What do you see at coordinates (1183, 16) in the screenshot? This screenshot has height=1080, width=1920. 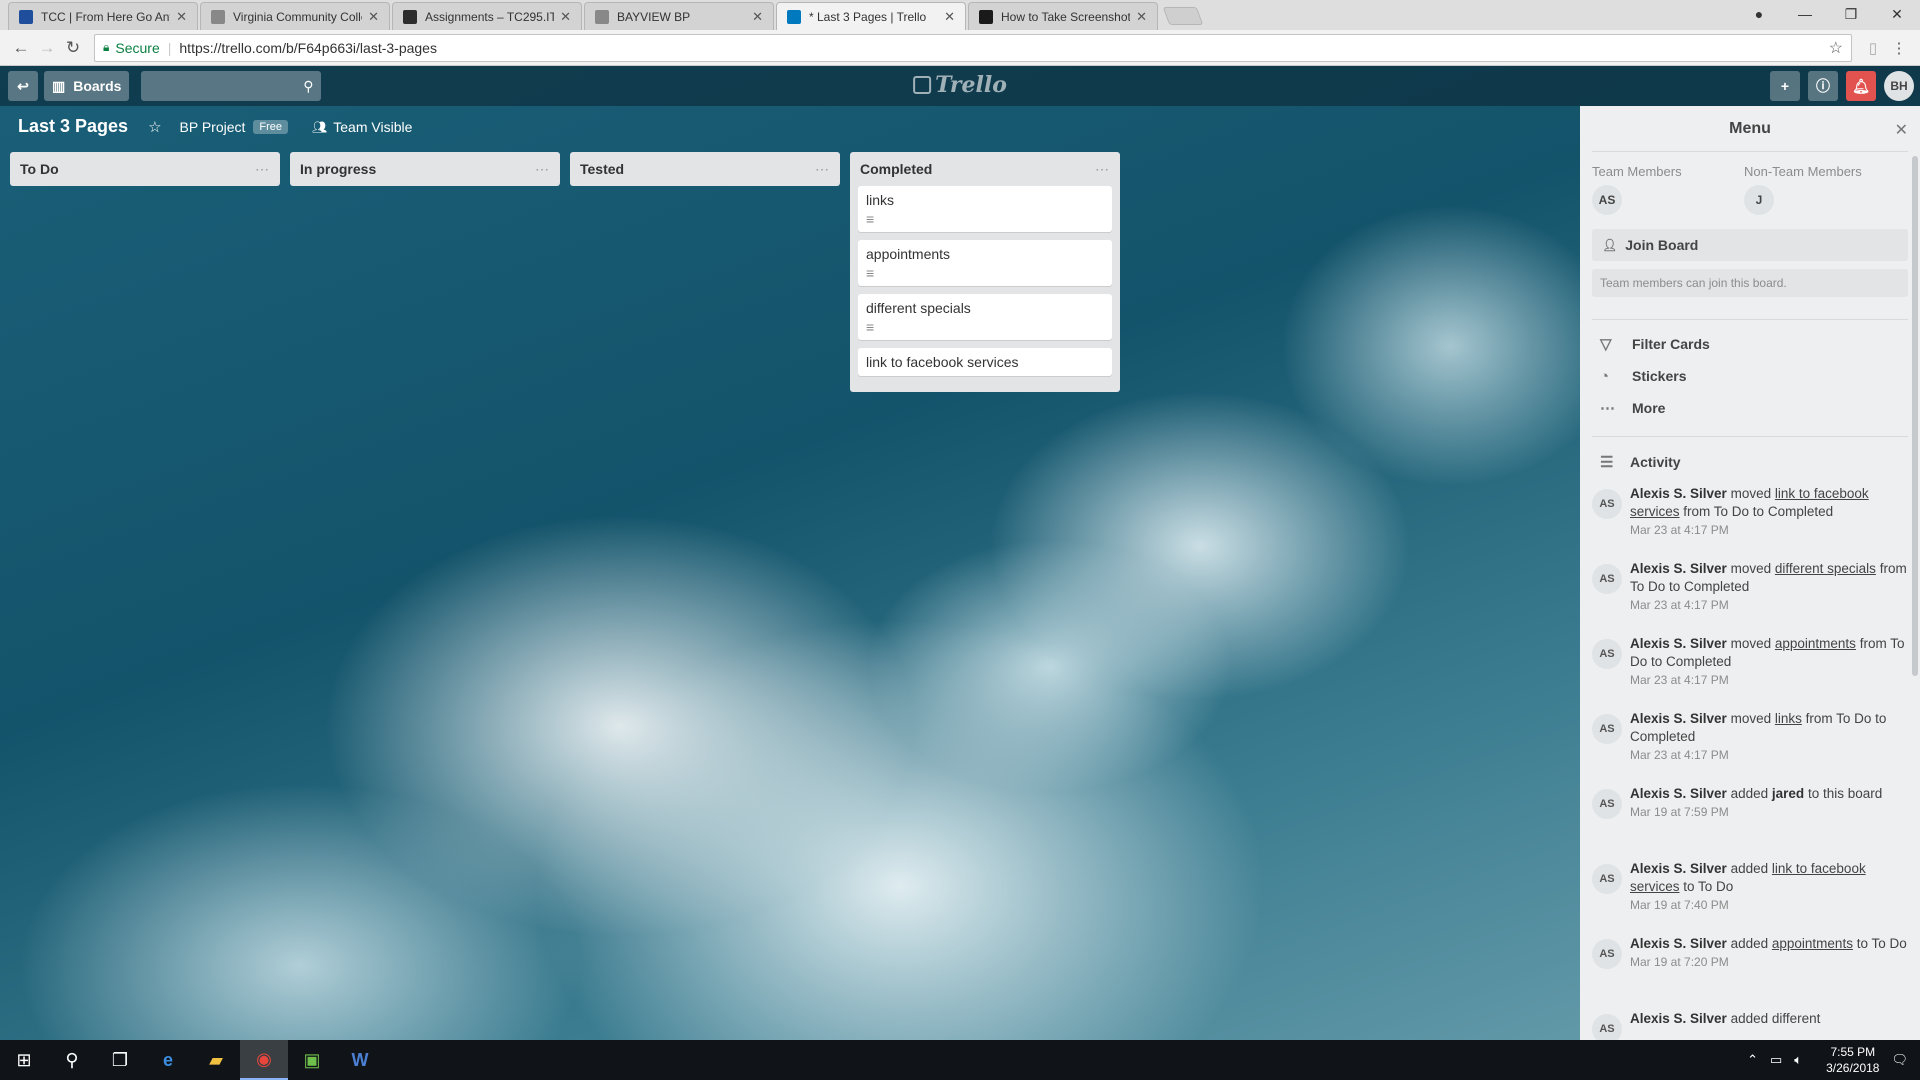 I see `new-tab-button` at bounding box center [1183, 16].